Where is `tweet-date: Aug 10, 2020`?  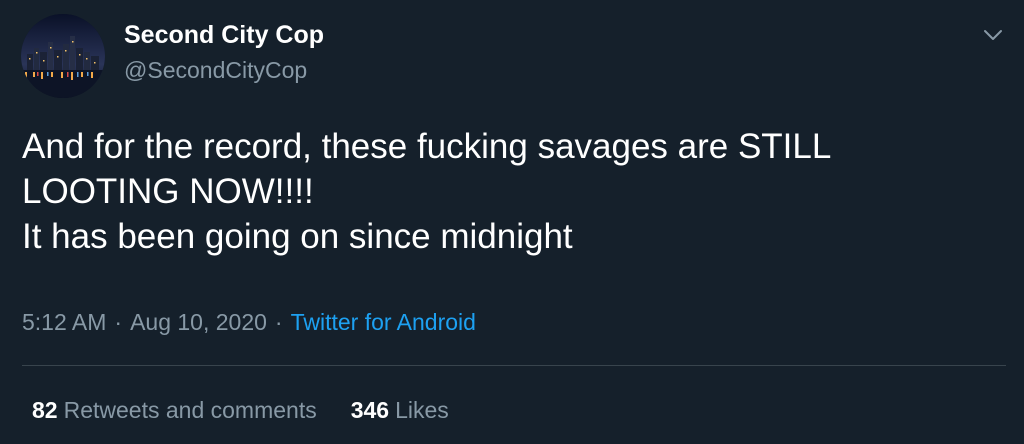 tweet-date: Aug 10, 2020 is located at coordinates (198, 322).